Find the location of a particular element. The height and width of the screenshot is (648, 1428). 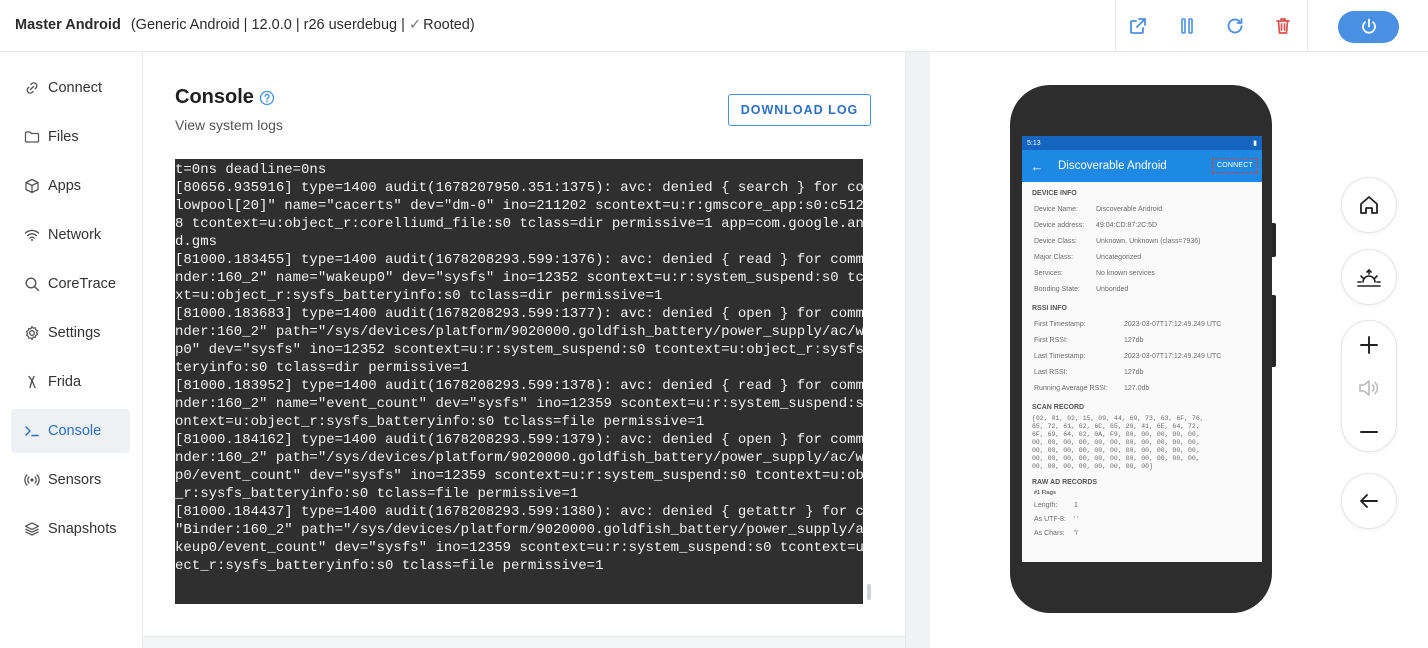

info-value: Unknown, Unknown (class=7936) is located at coordinates (1148, 241).